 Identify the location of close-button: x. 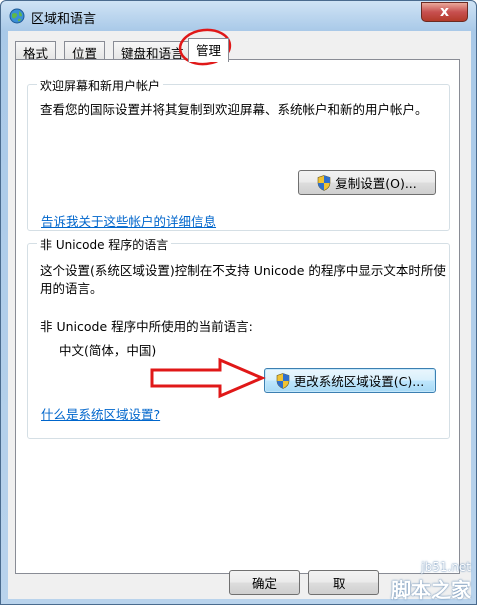
(444, 12).